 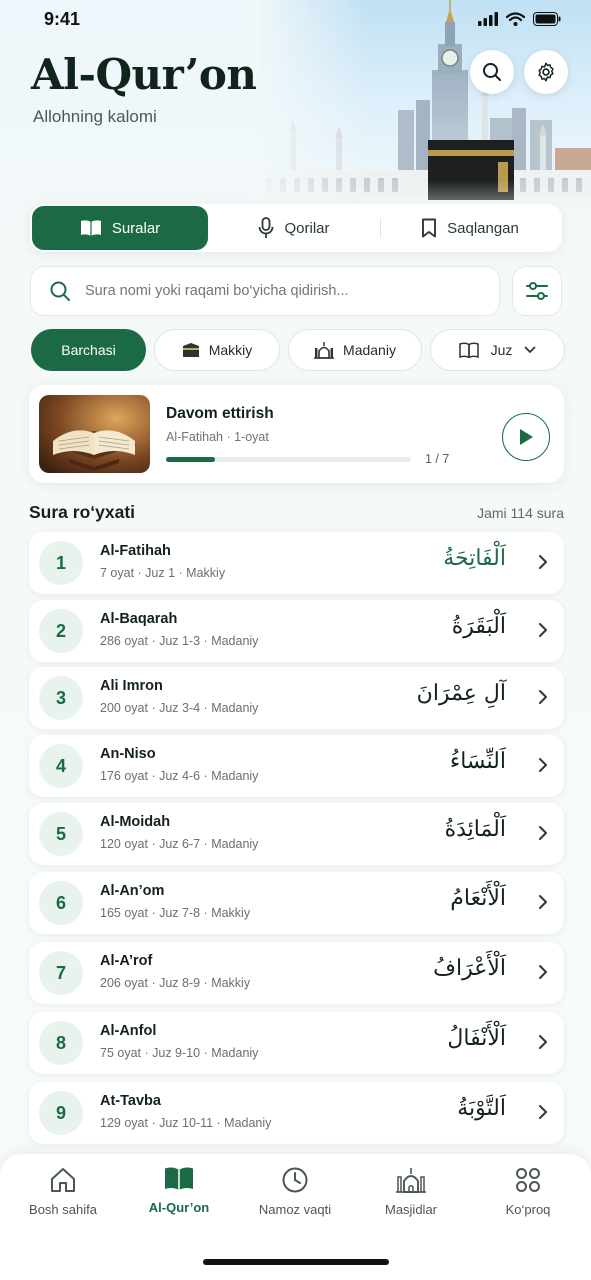 What do you see at coordinates (280, 291) in the screenshot?
I see `search-input` at bounding box center [280, 291].